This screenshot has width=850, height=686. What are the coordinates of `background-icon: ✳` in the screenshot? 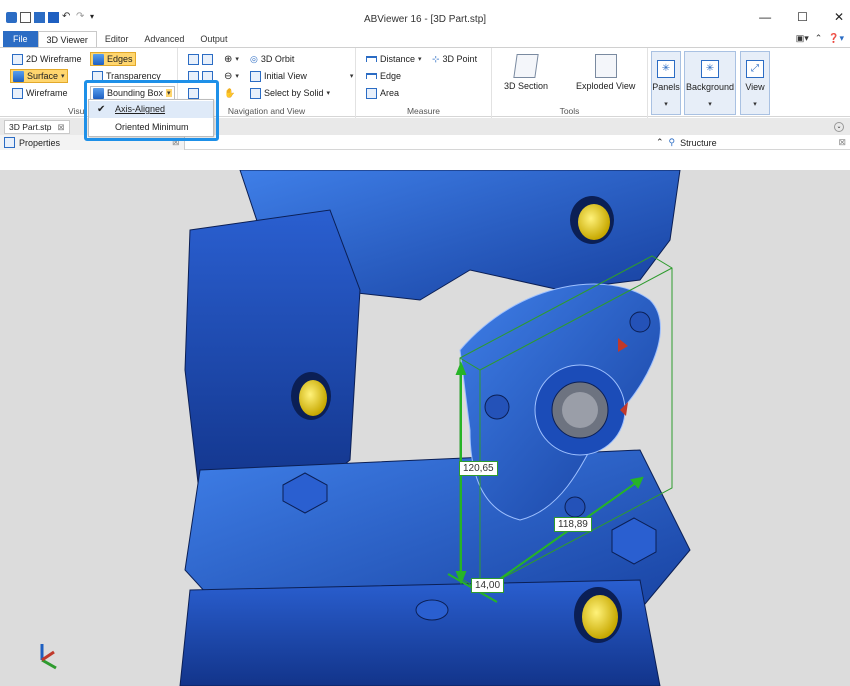 It's located at (710, 69).